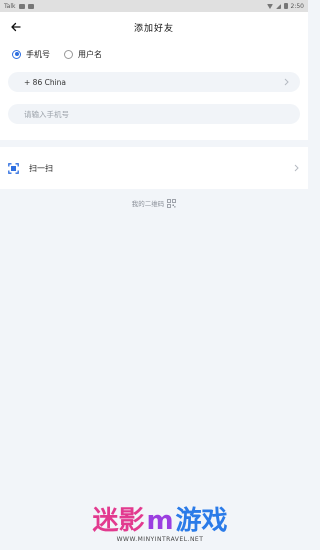 This screenshot has height=550, width=320. I want to click on status-bar: Talk 2:50, so click(154, 6).